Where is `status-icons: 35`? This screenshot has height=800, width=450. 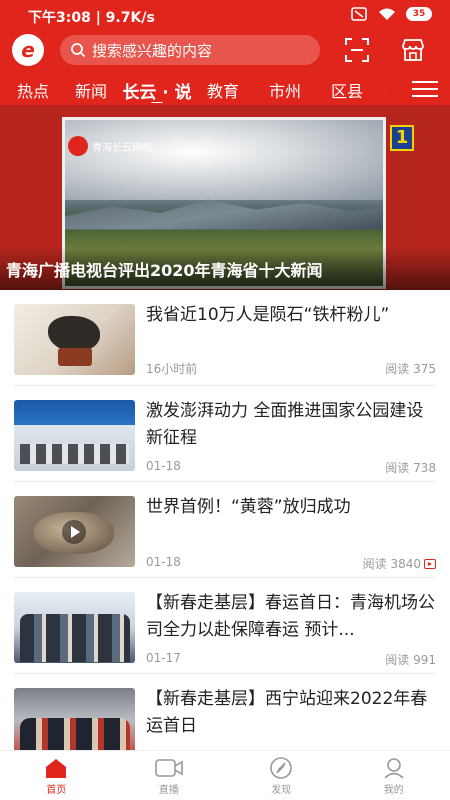
status-icons: 35 is located at coordinates (391, 14).